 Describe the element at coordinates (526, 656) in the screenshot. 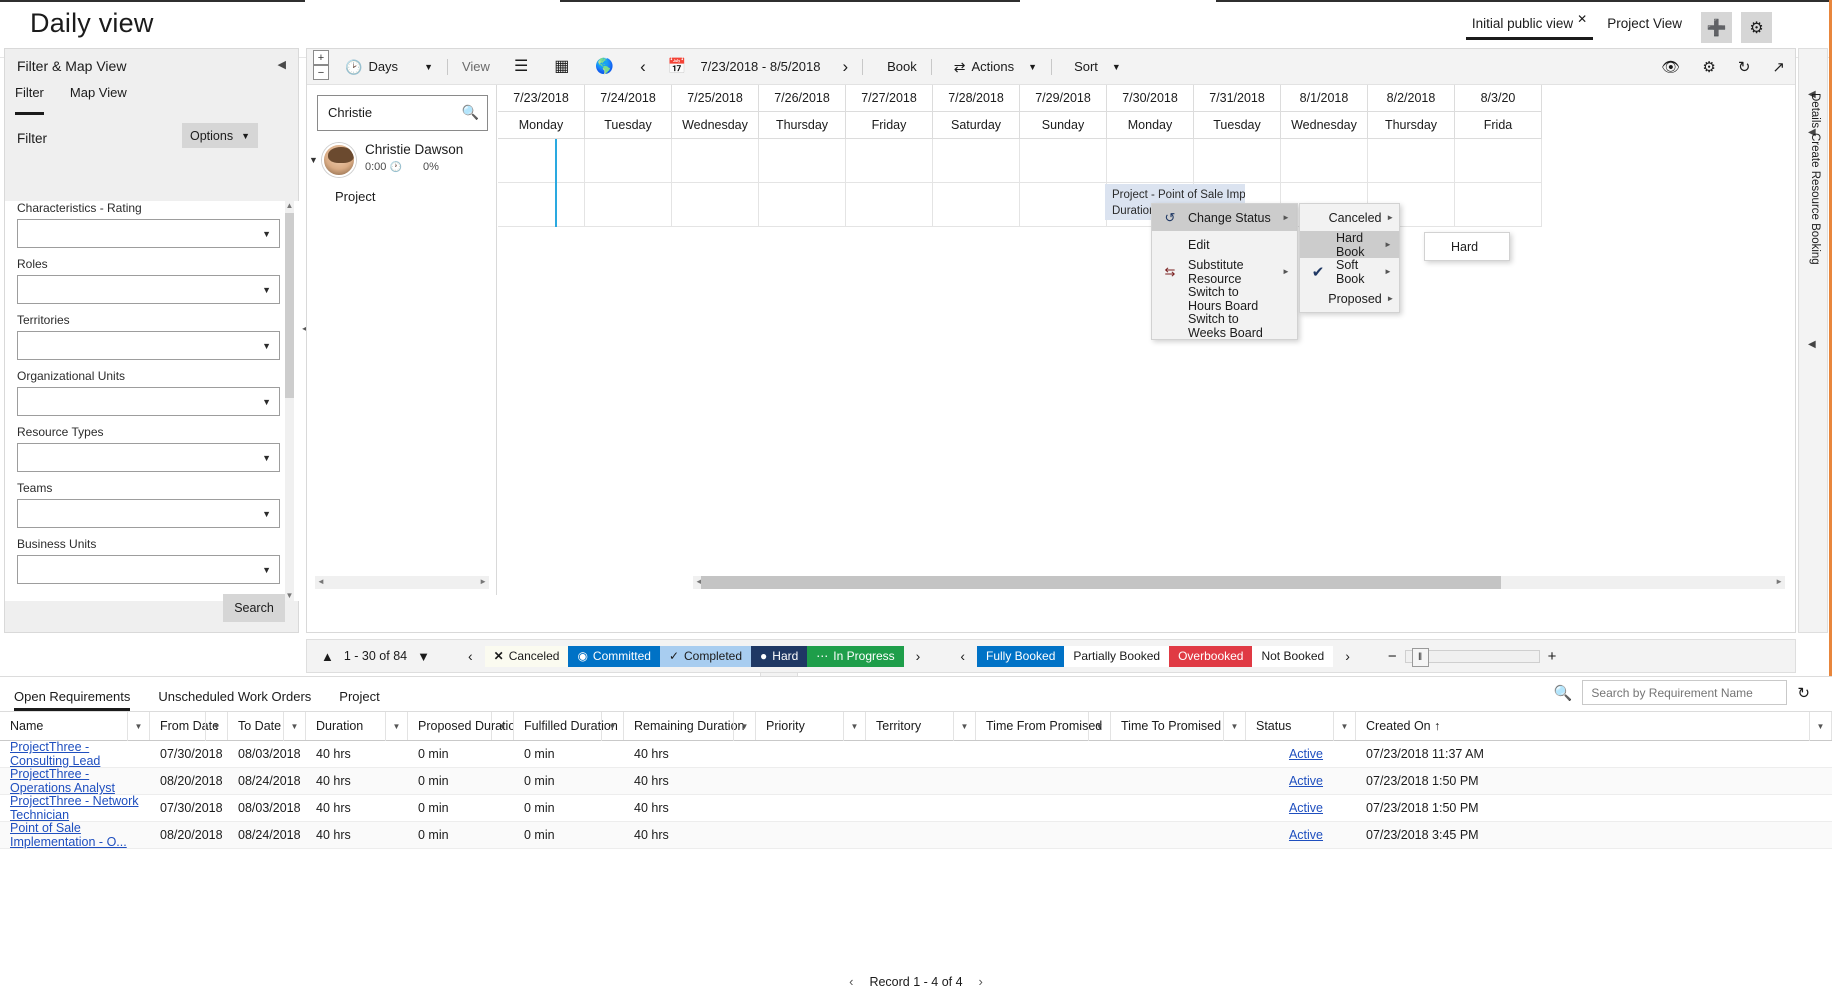

I see `legend-chip-canceled: ✕ Canceled` at that location.